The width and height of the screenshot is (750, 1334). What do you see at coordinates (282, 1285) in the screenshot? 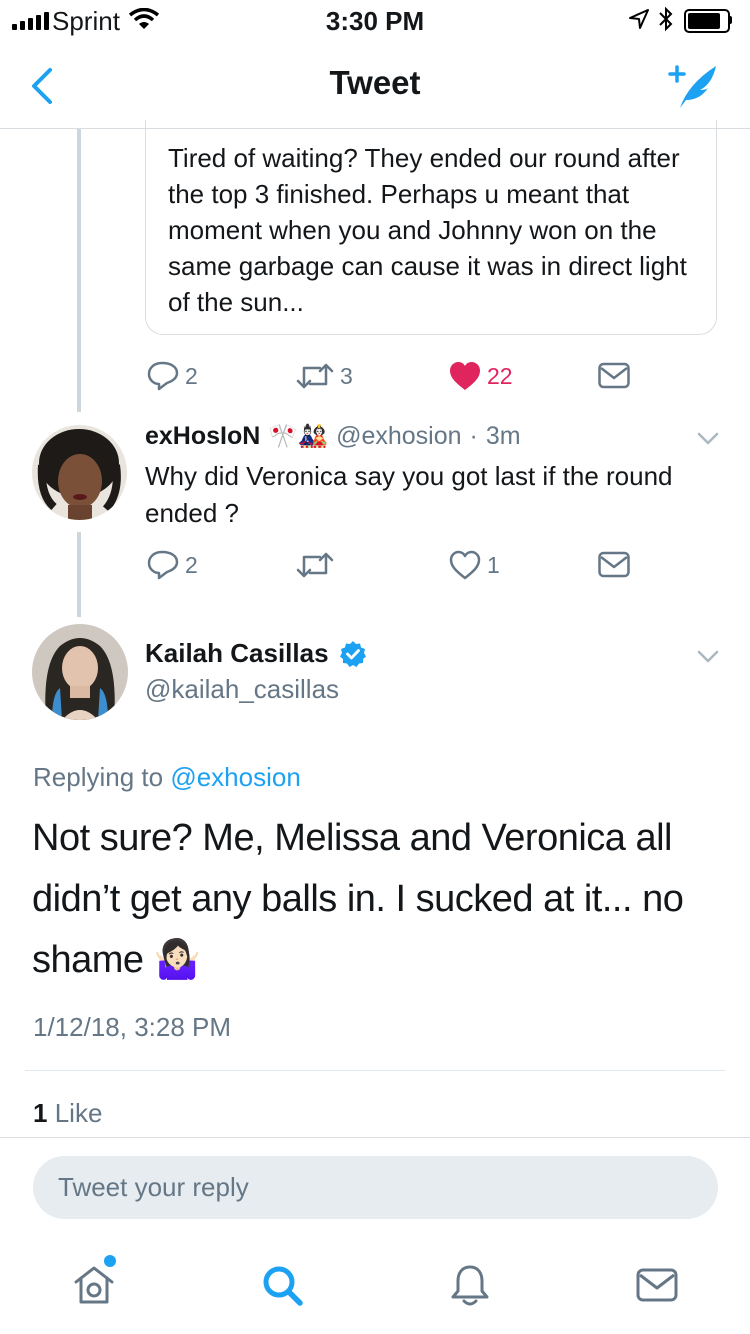
I see `search-icon` at bounding box center [282, 1285].